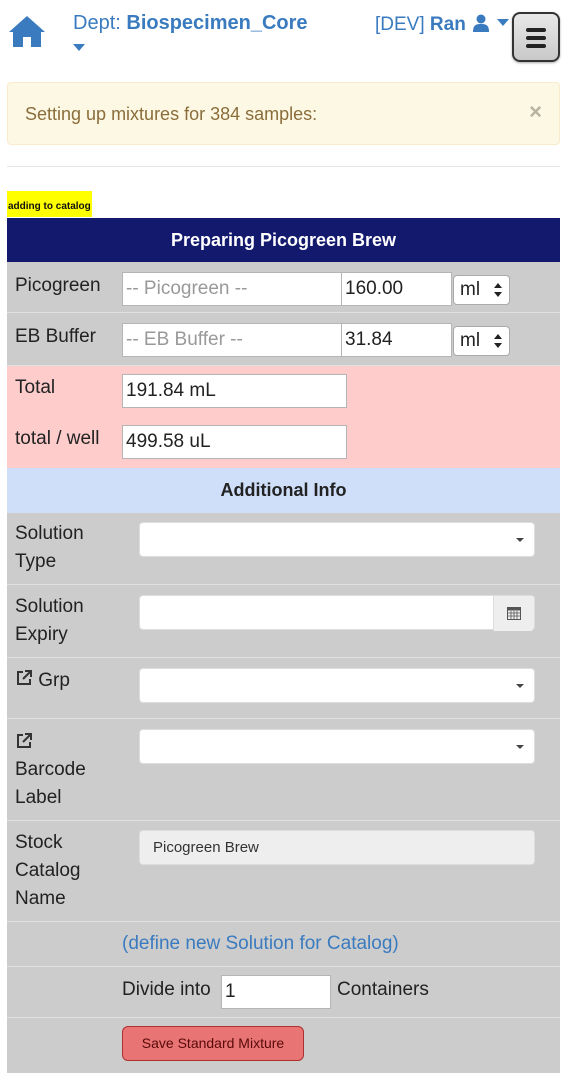  I want to click on save-standard-mixture-button: Save Standard Mixture, so click(213, 1043).